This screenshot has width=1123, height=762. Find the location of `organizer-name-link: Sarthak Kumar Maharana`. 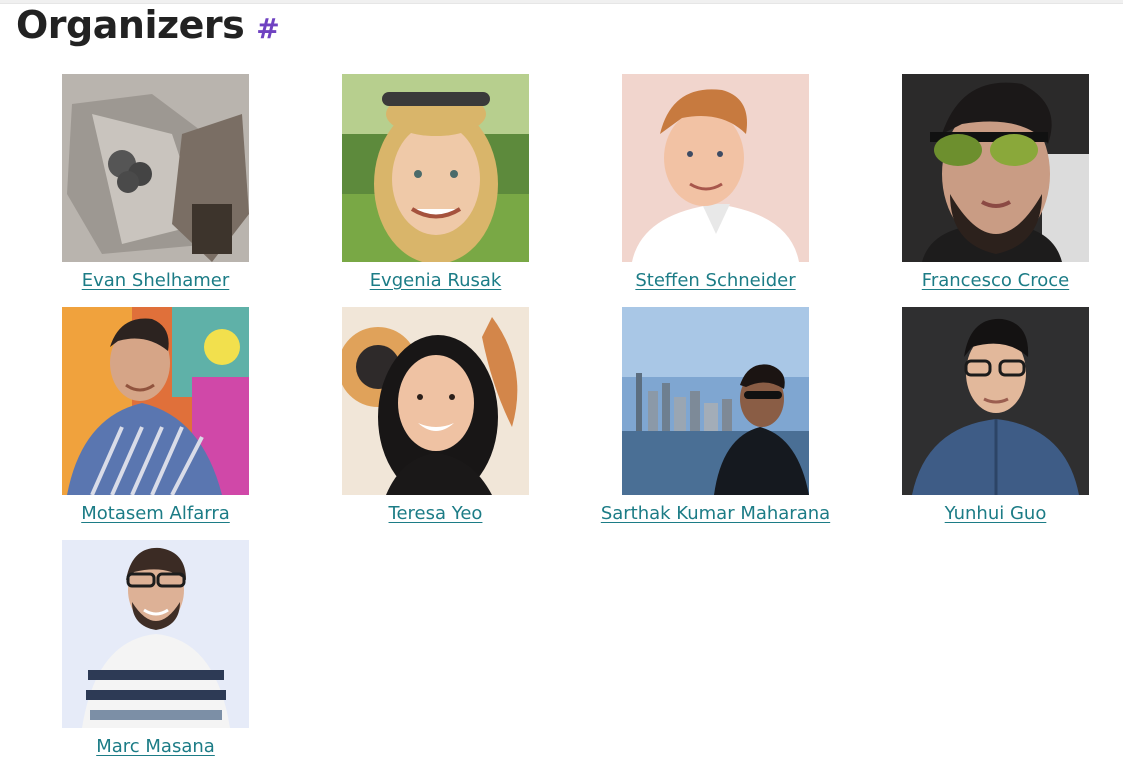

organizer-name-link: Sarthak Kumar Maharana is located at coordinates (715, 513).